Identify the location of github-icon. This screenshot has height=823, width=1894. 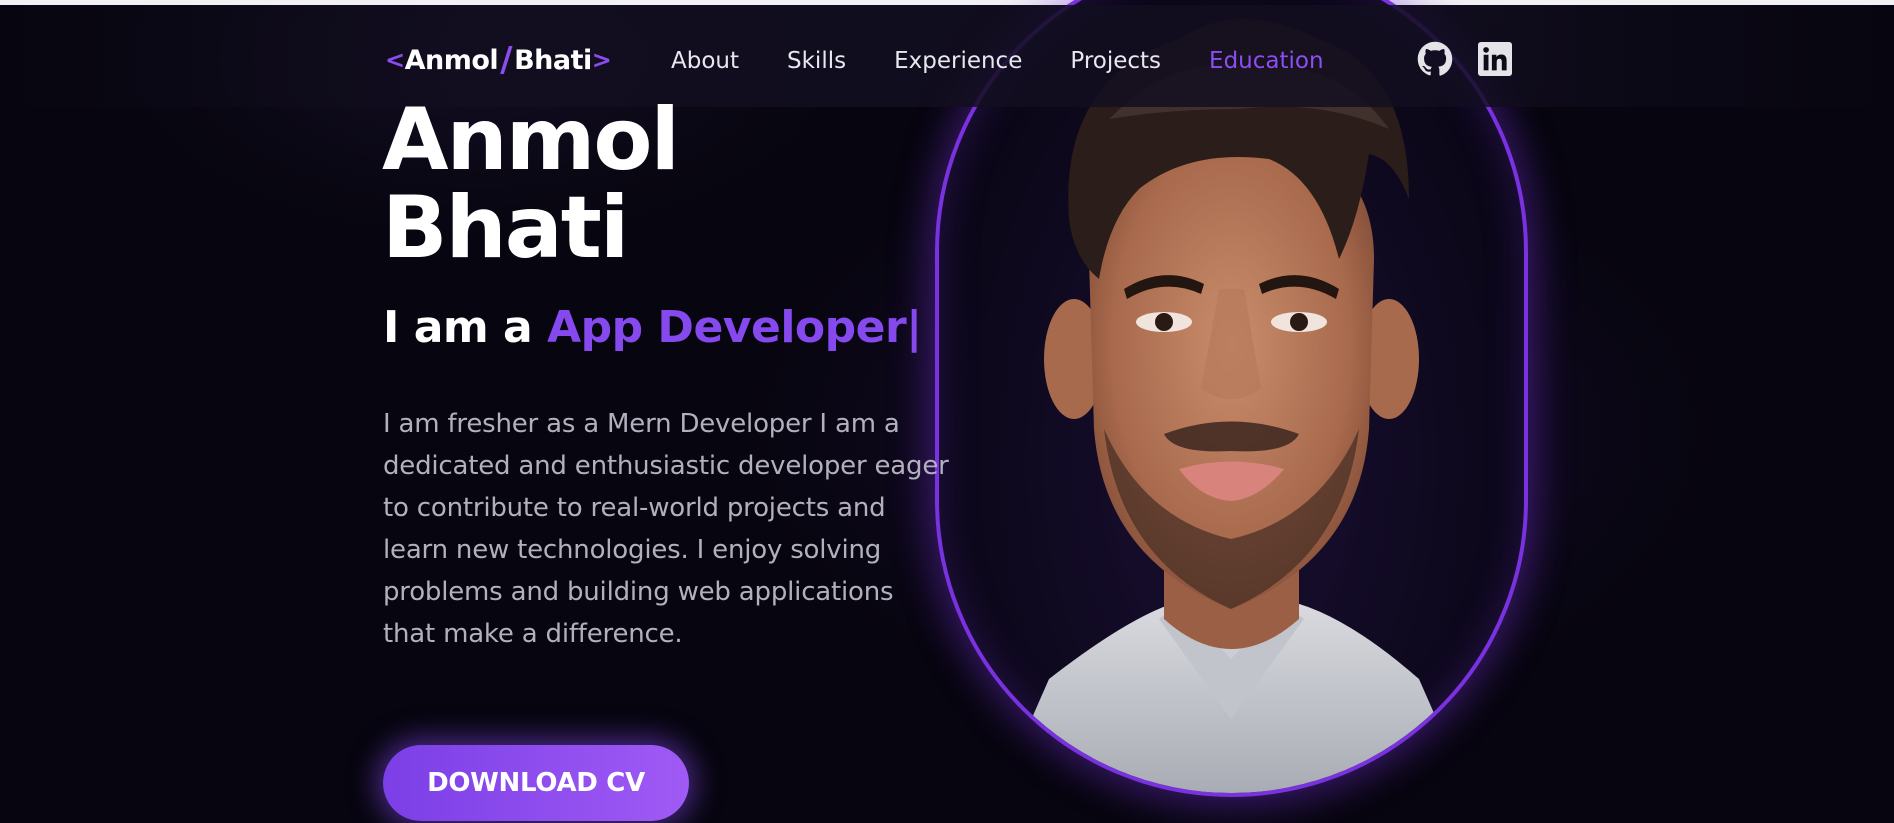
(1435, 58).